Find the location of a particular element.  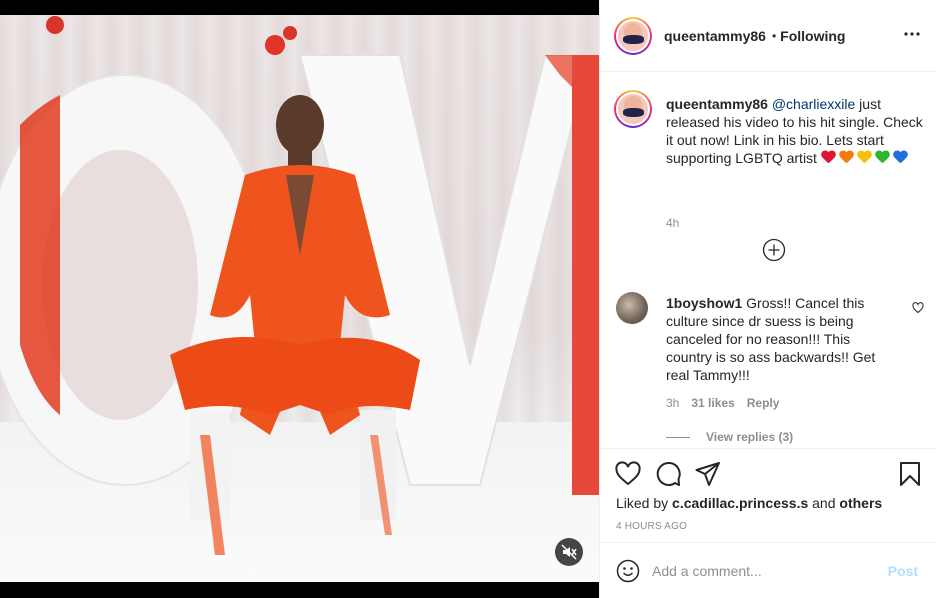

caption-time: 4h is located at coordinates (672, 223).